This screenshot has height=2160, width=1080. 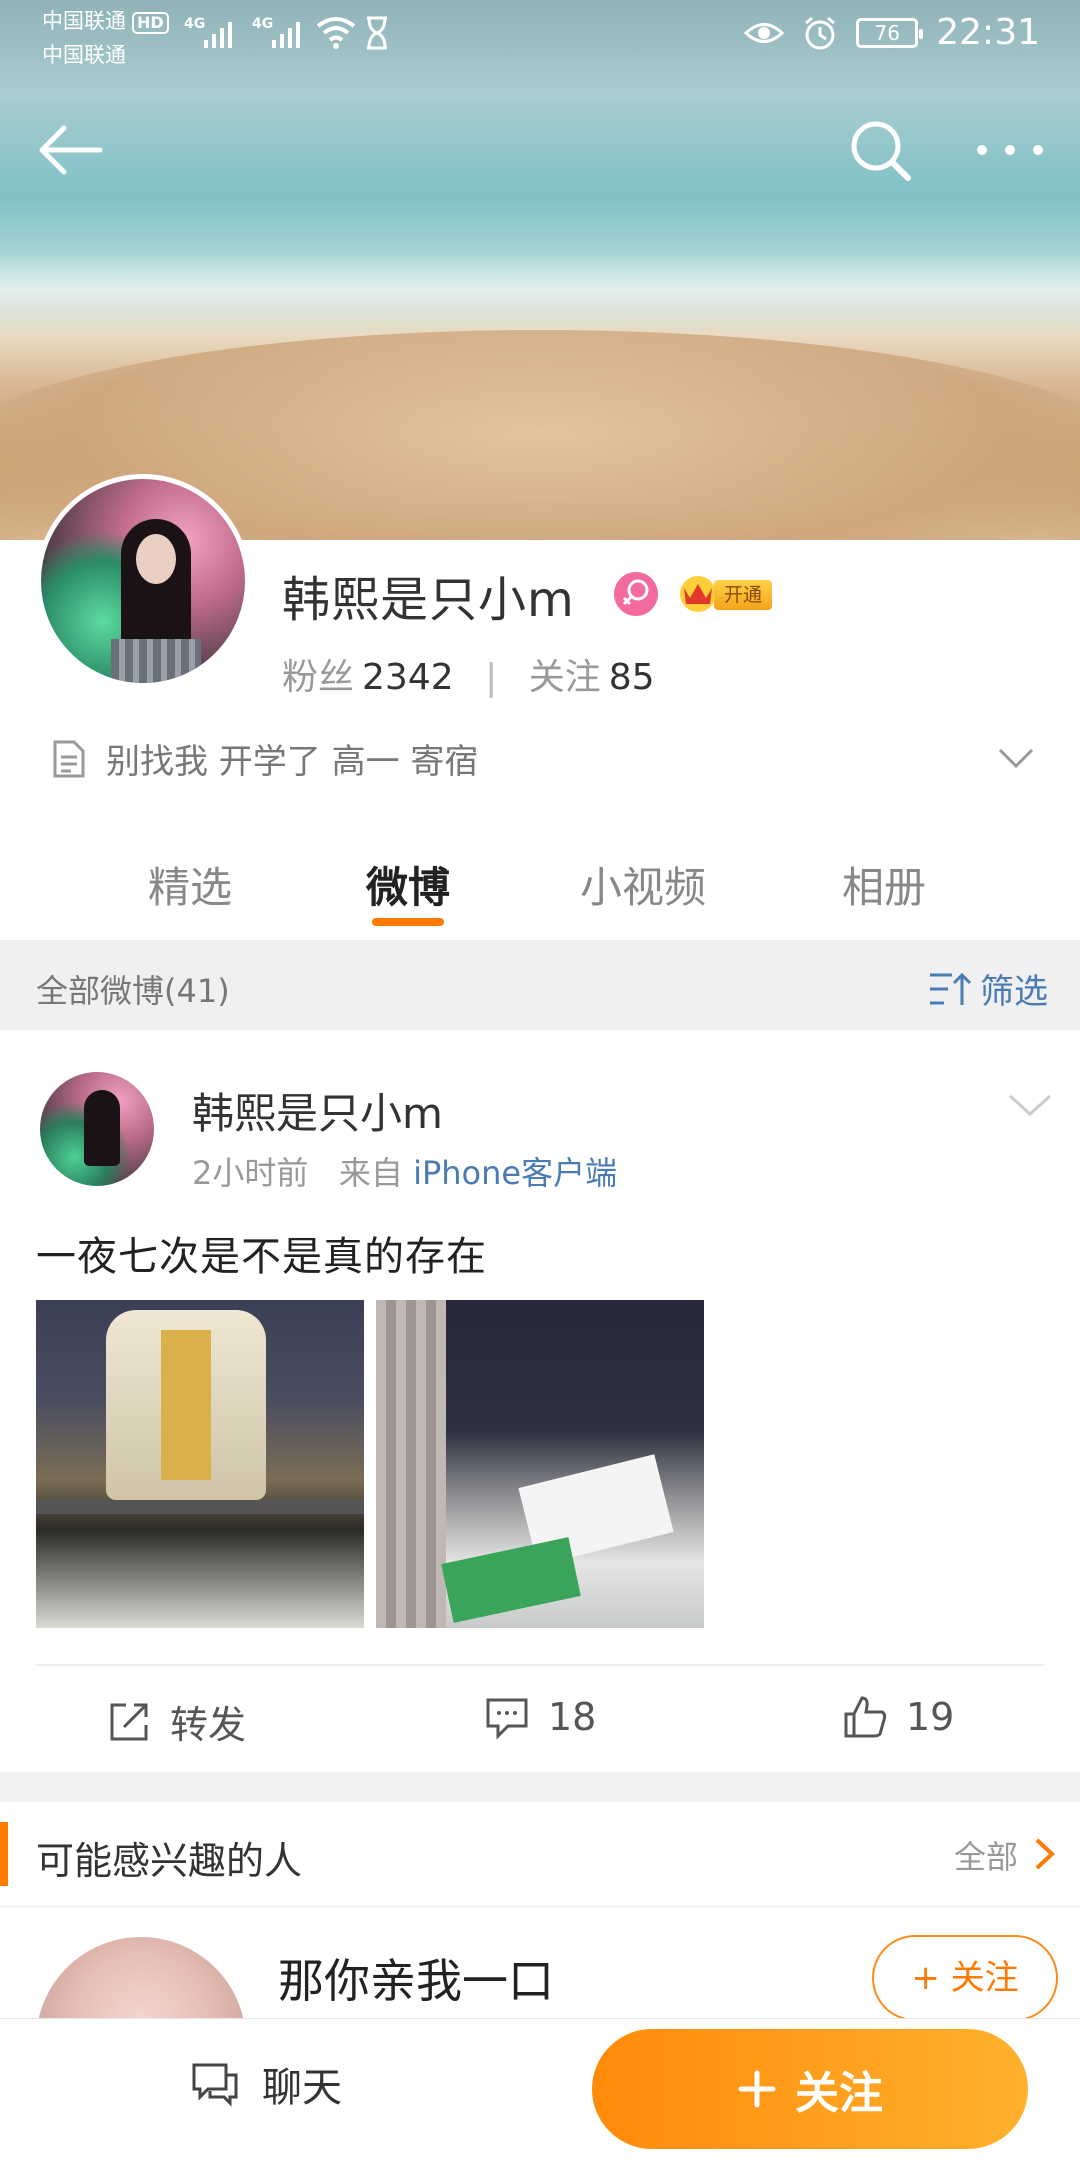 What do you see at coordinates (1014, 992) in the screenshot?
I see `filter-label: 筛选` at bounding box center [1014, 992].